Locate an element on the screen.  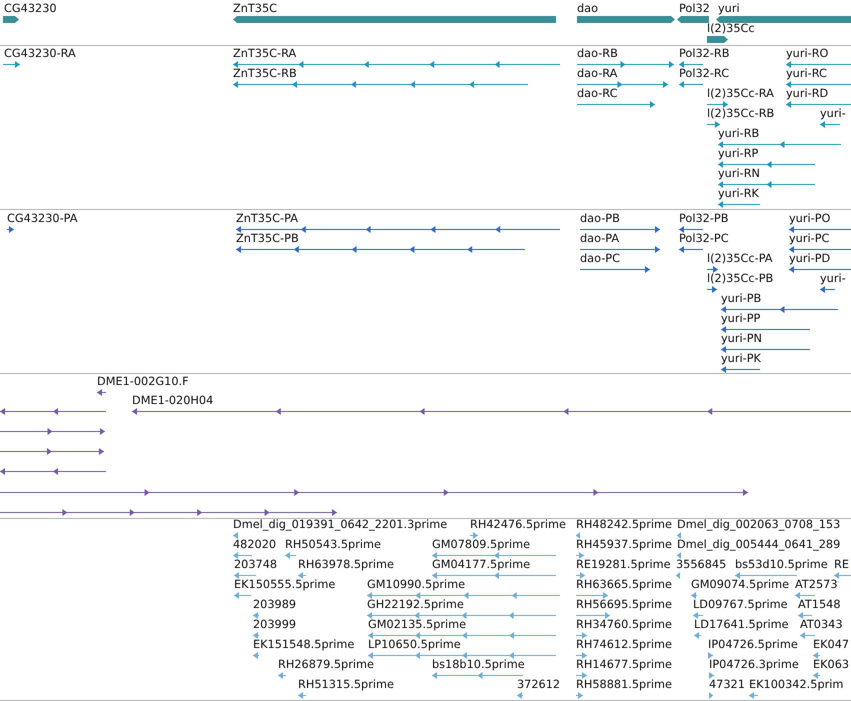
protein-label: ZnT35C-PB is located at coordinates (267, 238).